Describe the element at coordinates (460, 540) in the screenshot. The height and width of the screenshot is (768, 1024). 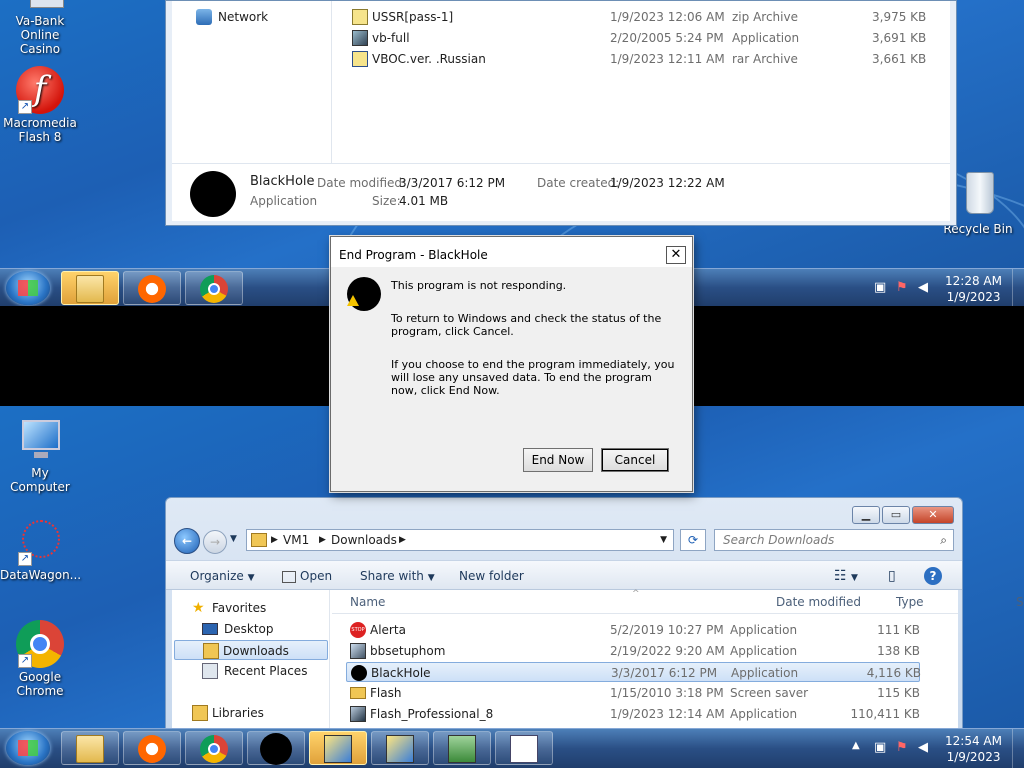
I see `address-bar: ▶ VM1 ▶ Downloads ▶ ▼` at that location.